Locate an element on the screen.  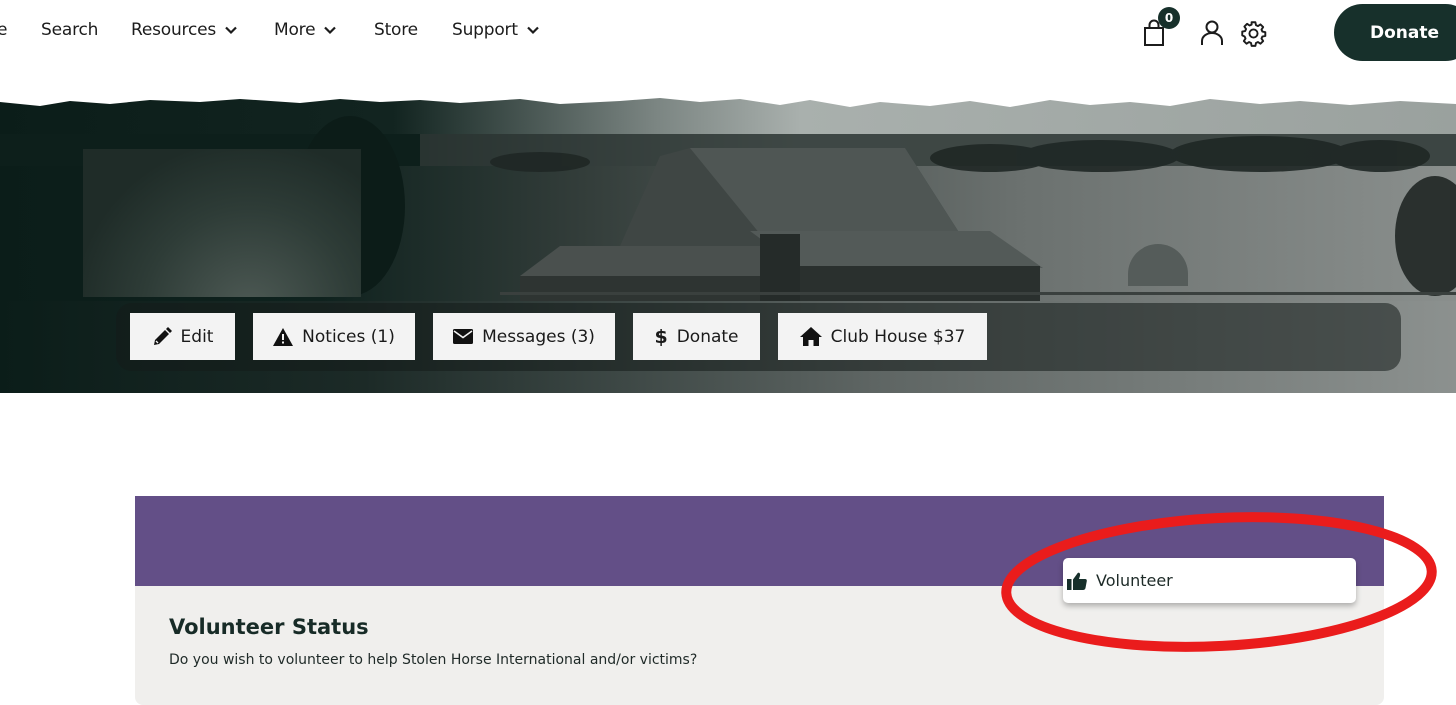
gear-icon is located at coordinates (1254, 34).